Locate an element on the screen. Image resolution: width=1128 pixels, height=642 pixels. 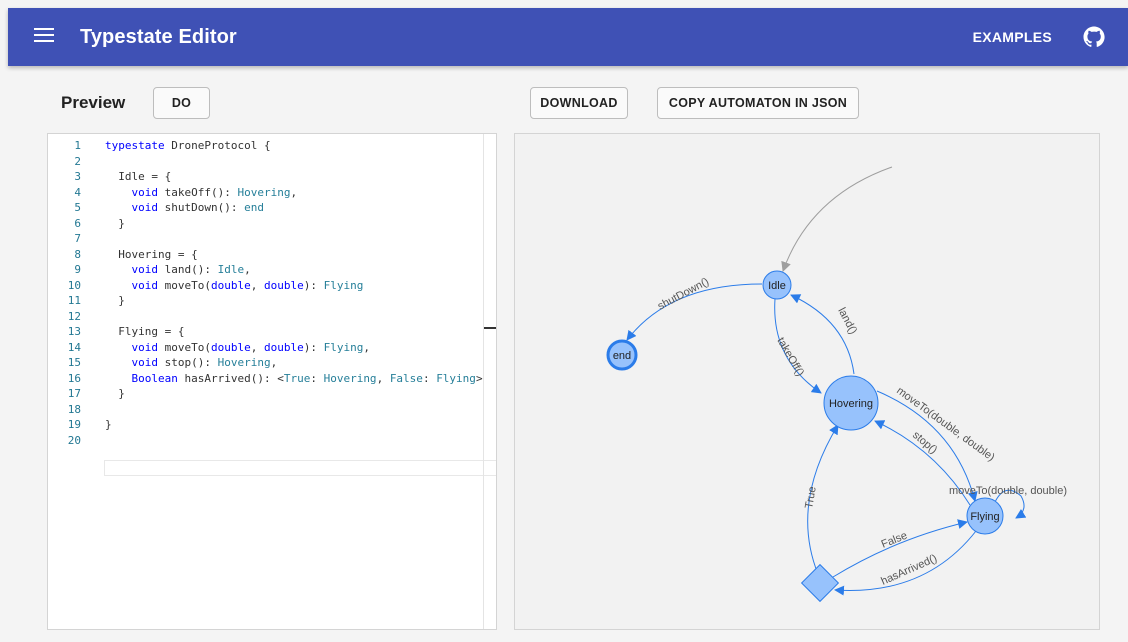
line-code: void land(): Idle, is located at coordinates (191, 269).